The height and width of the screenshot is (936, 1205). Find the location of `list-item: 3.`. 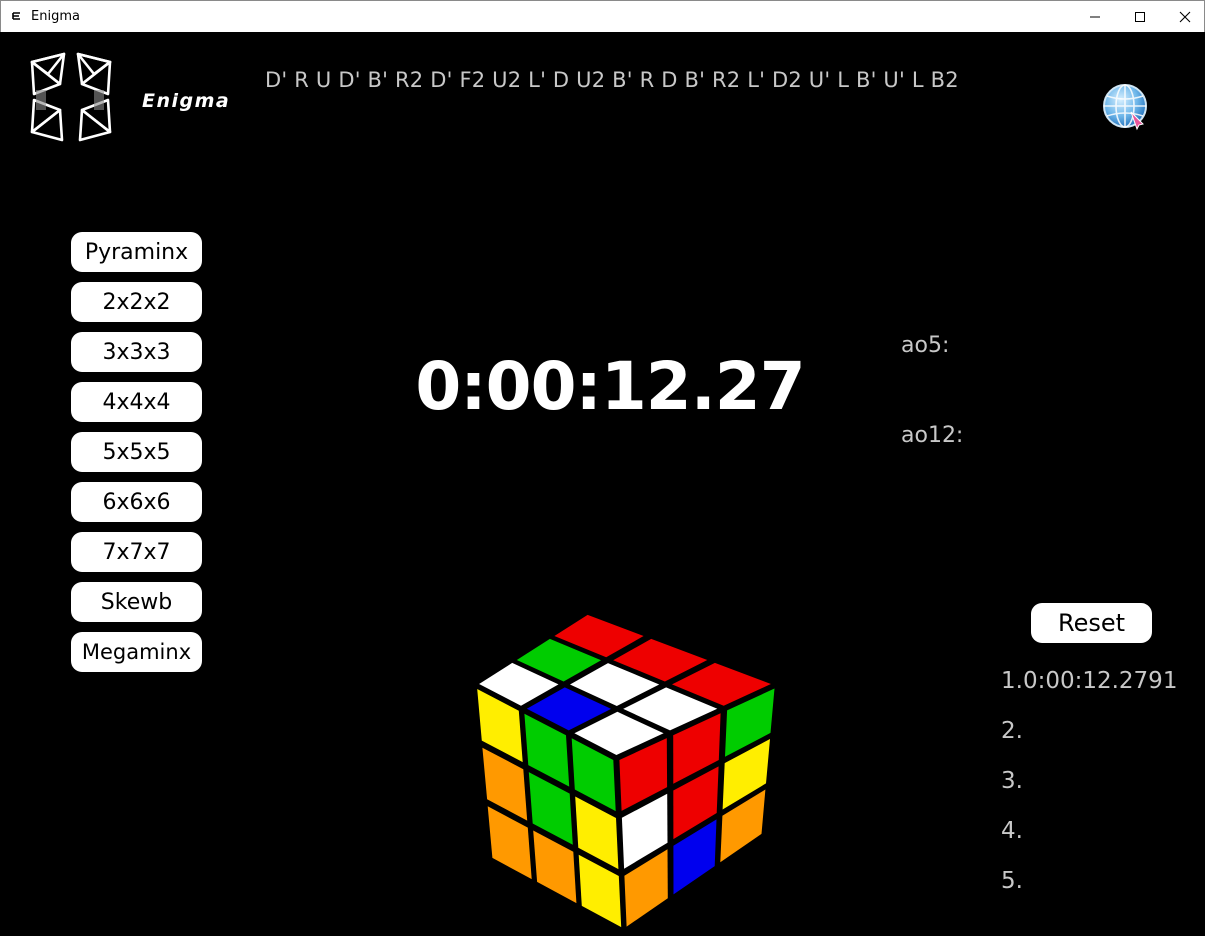

list-item: 3. is located at coordinates (1012, 781).